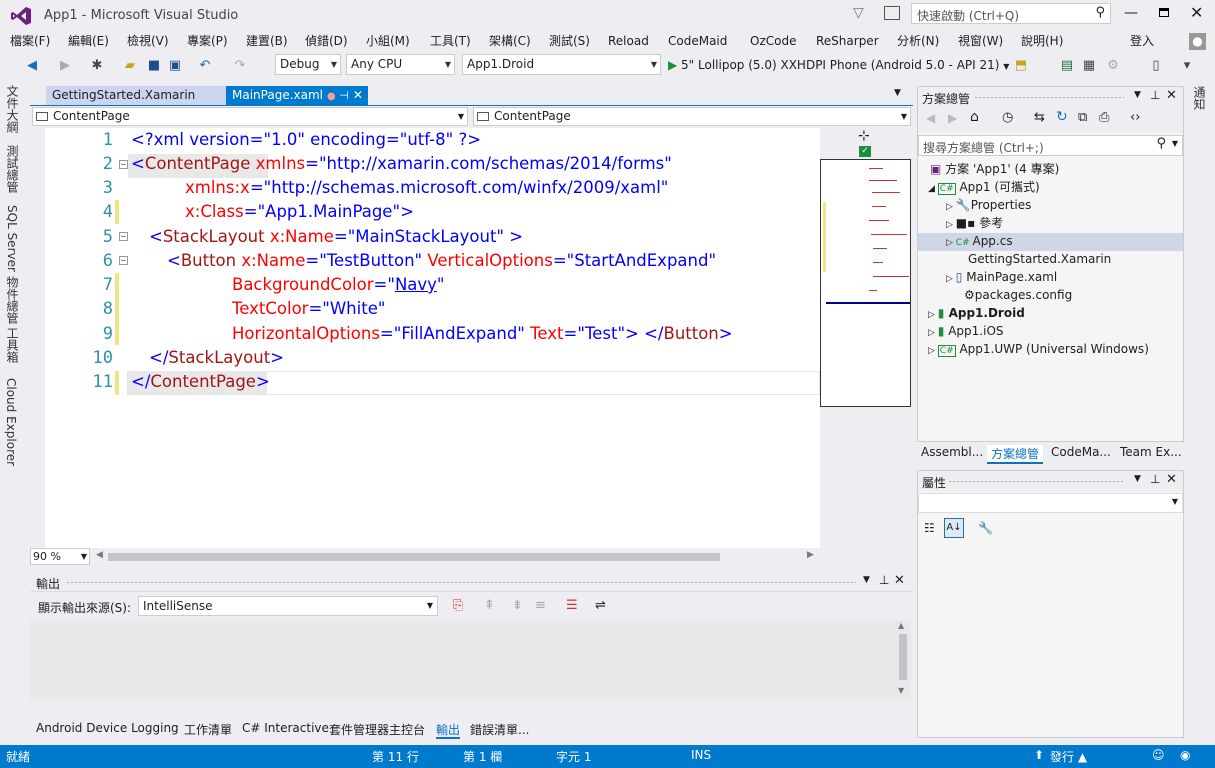  What do you see at coordinates (288, 606) in the screenshot?
I see `output-source-select: IntelliSense ▼` at bounding box center [288, 606].